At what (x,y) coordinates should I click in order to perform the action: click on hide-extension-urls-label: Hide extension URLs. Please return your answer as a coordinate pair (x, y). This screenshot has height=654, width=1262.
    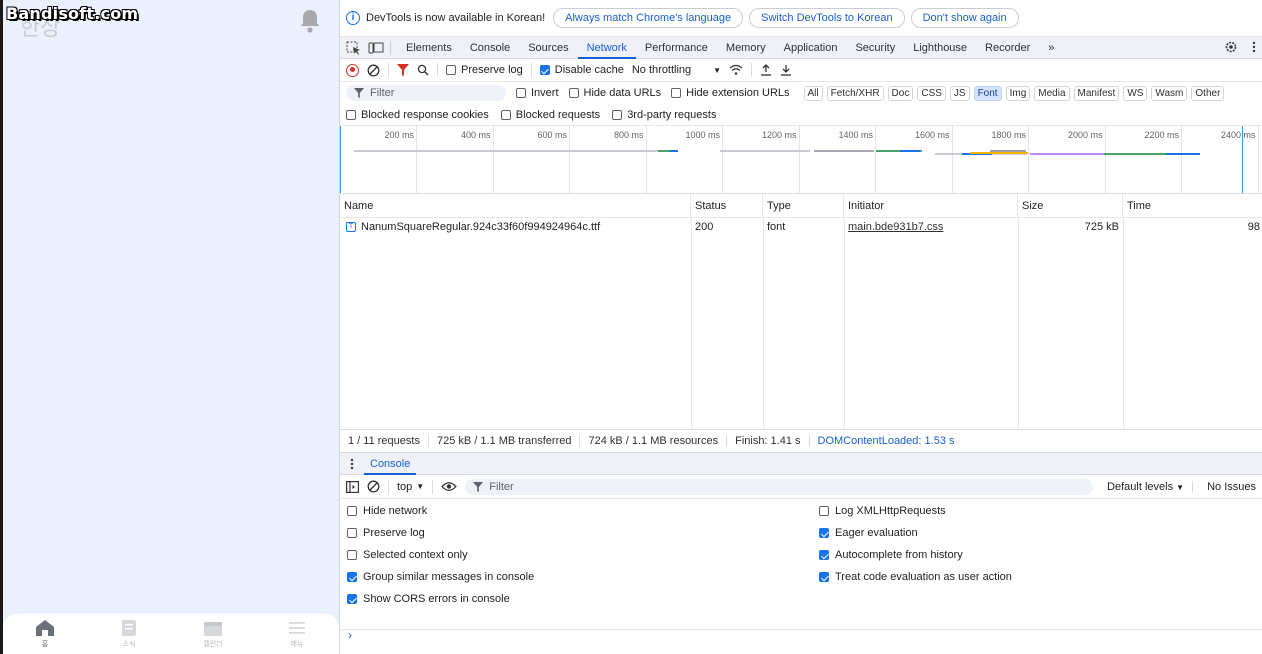
    Looking at the image, I should click on (738, 93).